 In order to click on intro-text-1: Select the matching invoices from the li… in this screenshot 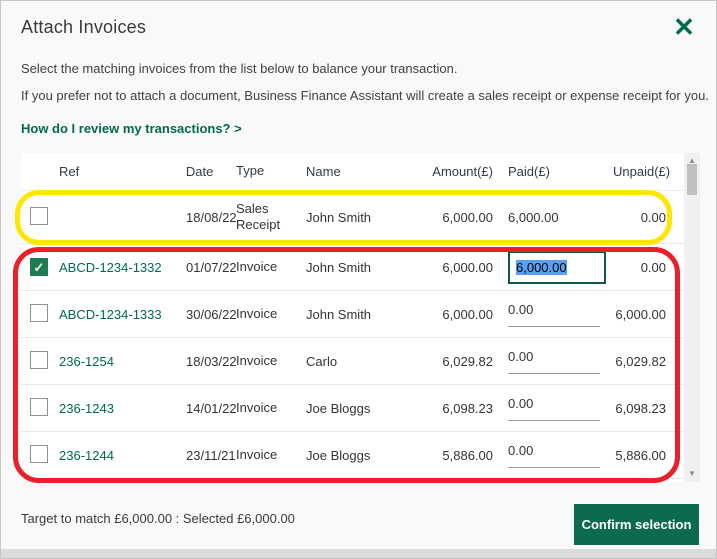, I will do `click(239, 68)`.